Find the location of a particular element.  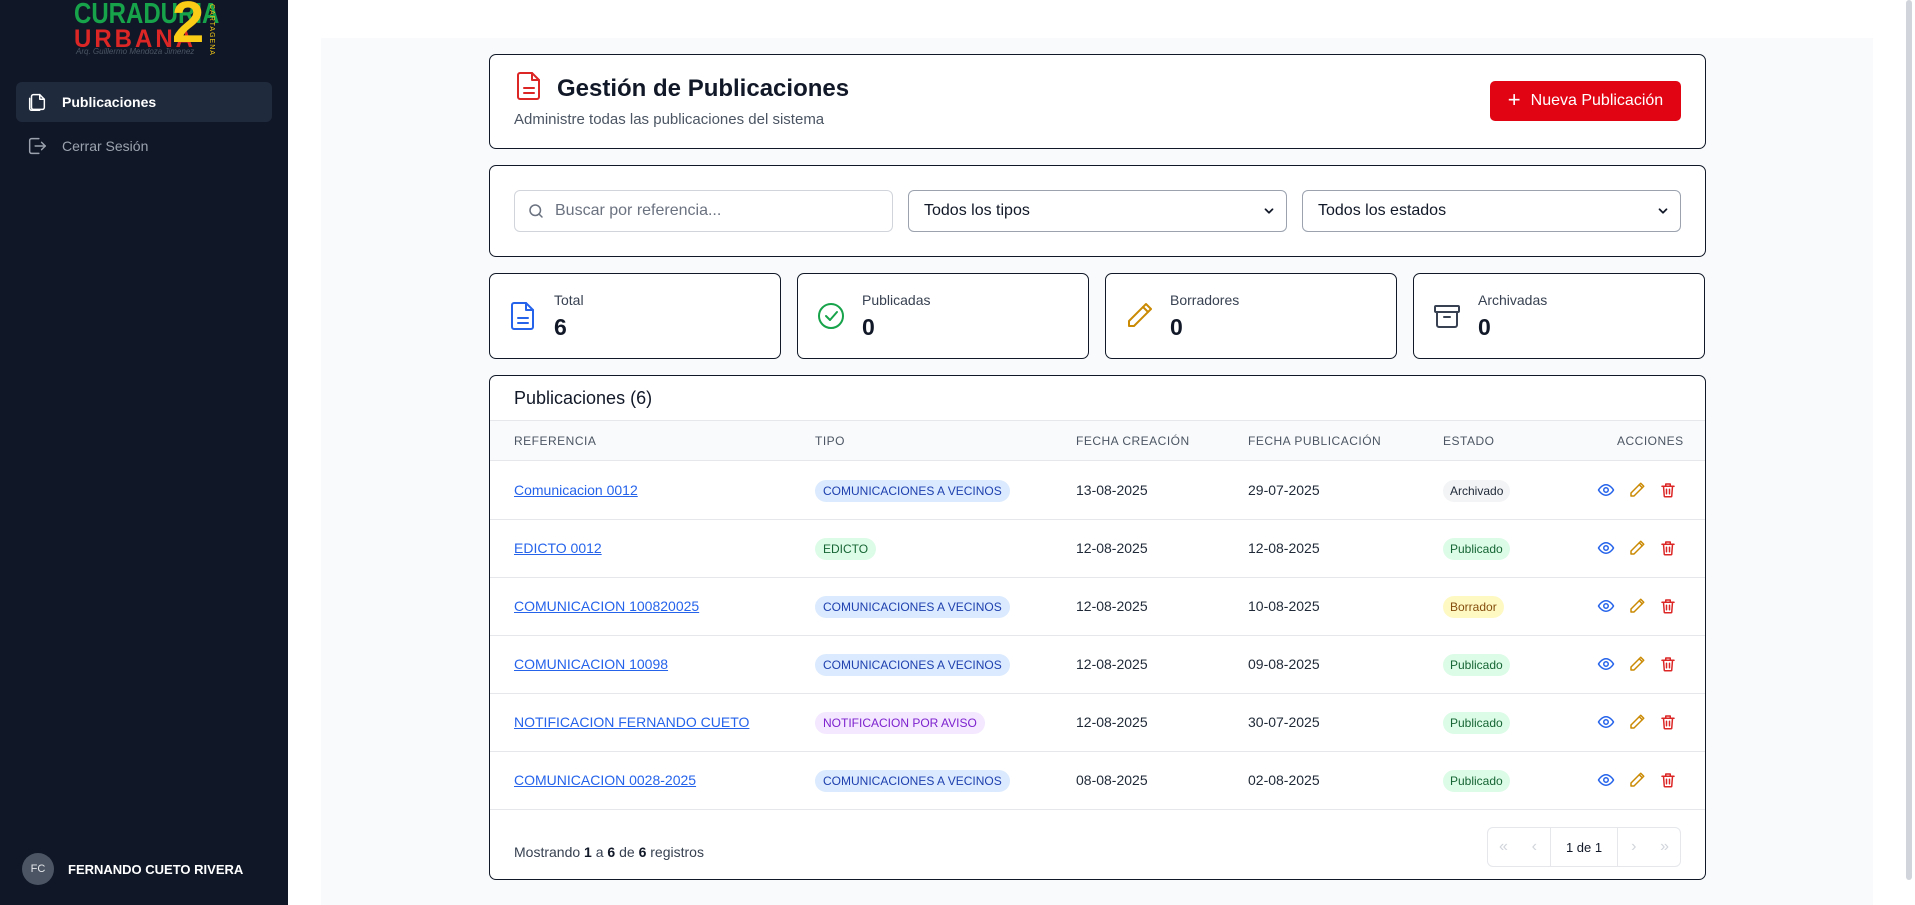

publication-date: 12-08-2025 is located at coordinates (1284, 548).